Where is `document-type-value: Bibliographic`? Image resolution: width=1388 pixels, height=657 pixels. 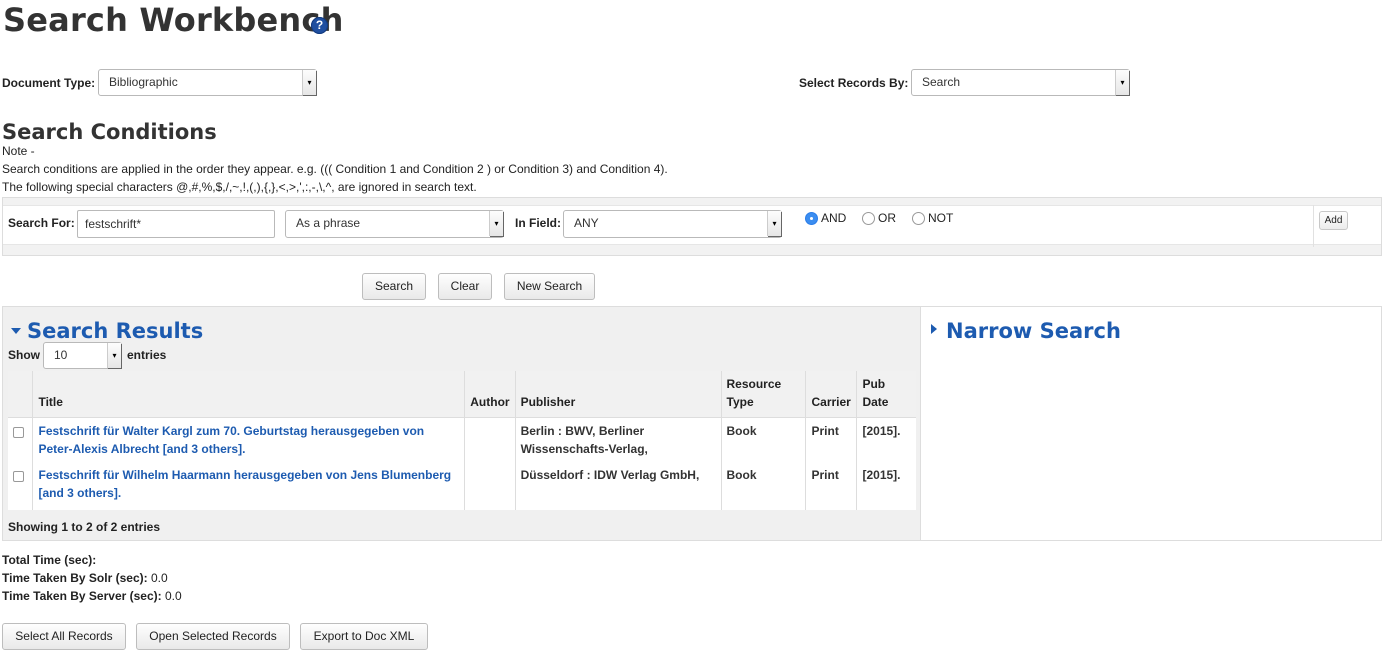
document-type-value: Bibliographic is located at coordinates (143, 82).